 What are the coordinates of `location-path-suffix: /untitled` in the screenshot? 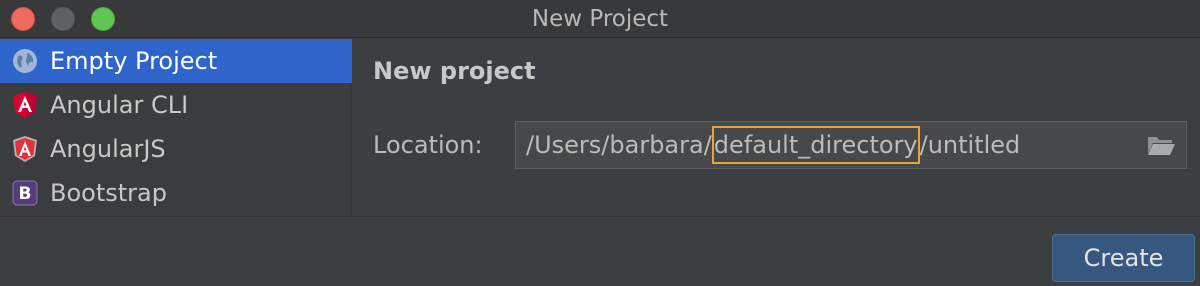 It's located at (970, 145).